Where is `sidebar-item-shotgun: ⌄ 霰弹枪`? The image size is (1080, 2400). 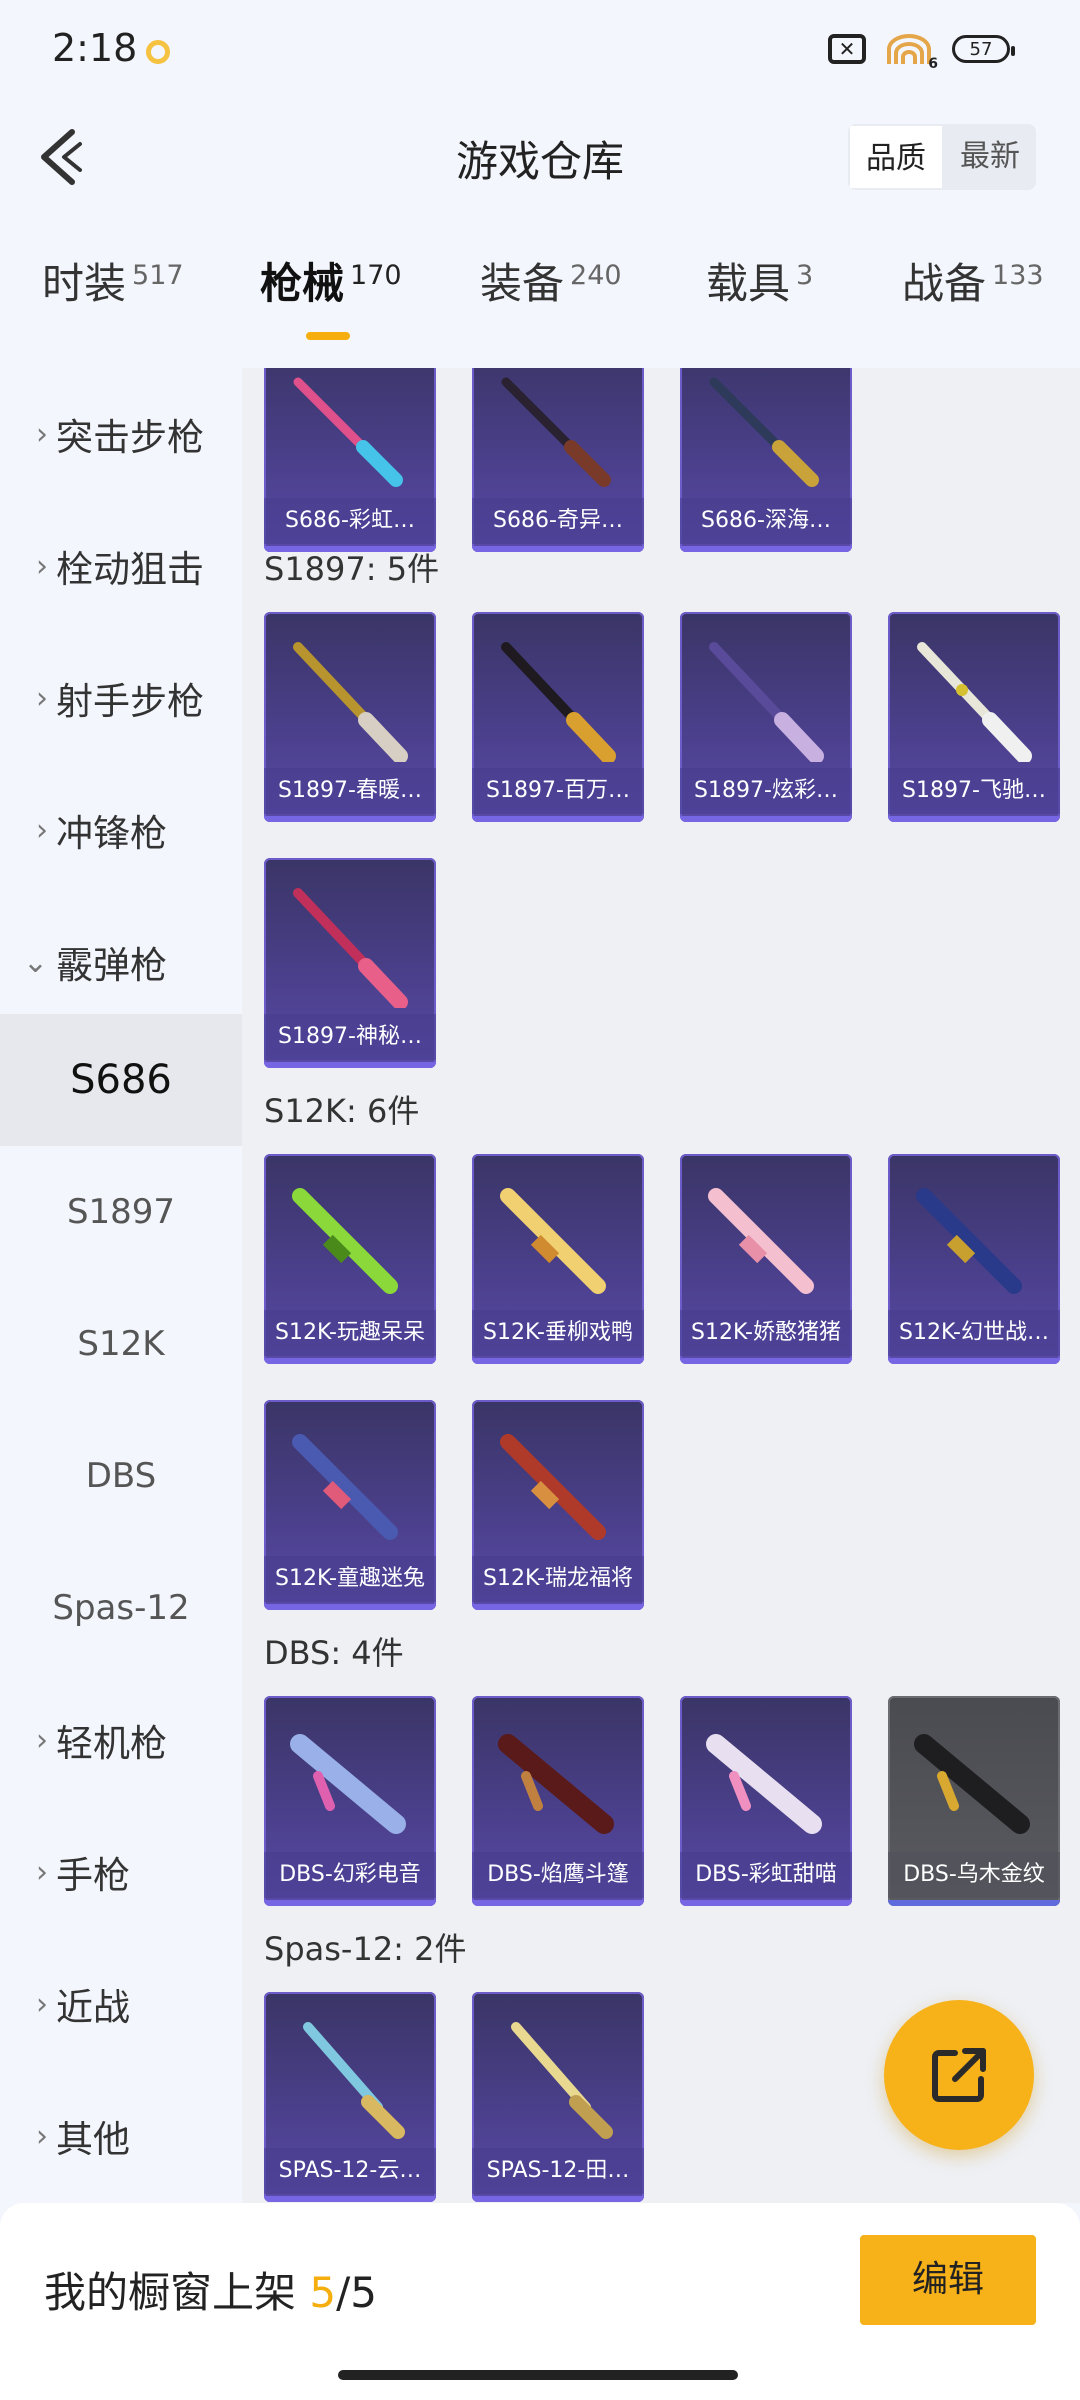 sidebar-item-shotgun: ⌄ 霰弹枪 is located at coordinates (121, 962).